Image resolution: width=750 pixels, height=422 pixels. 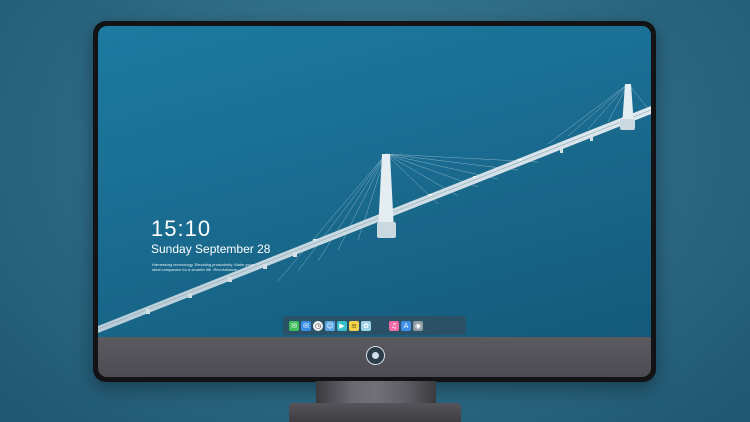 I want to click on monitor-stand-base, so click(x=375, y=412).